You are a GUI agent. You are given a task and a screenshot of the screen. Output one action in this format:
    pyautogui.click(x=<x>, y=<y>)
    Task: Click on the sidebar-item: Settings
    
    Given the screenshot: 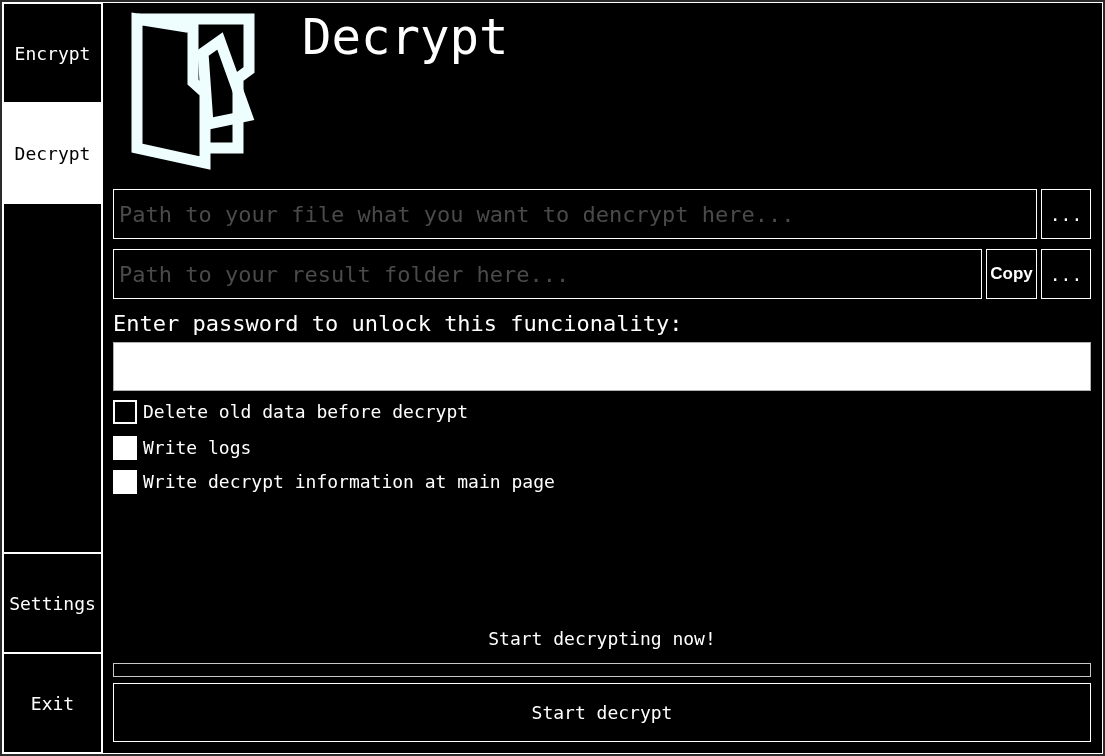 What is the action you would take?
    pyautogui.click(x=52, y=603)
    